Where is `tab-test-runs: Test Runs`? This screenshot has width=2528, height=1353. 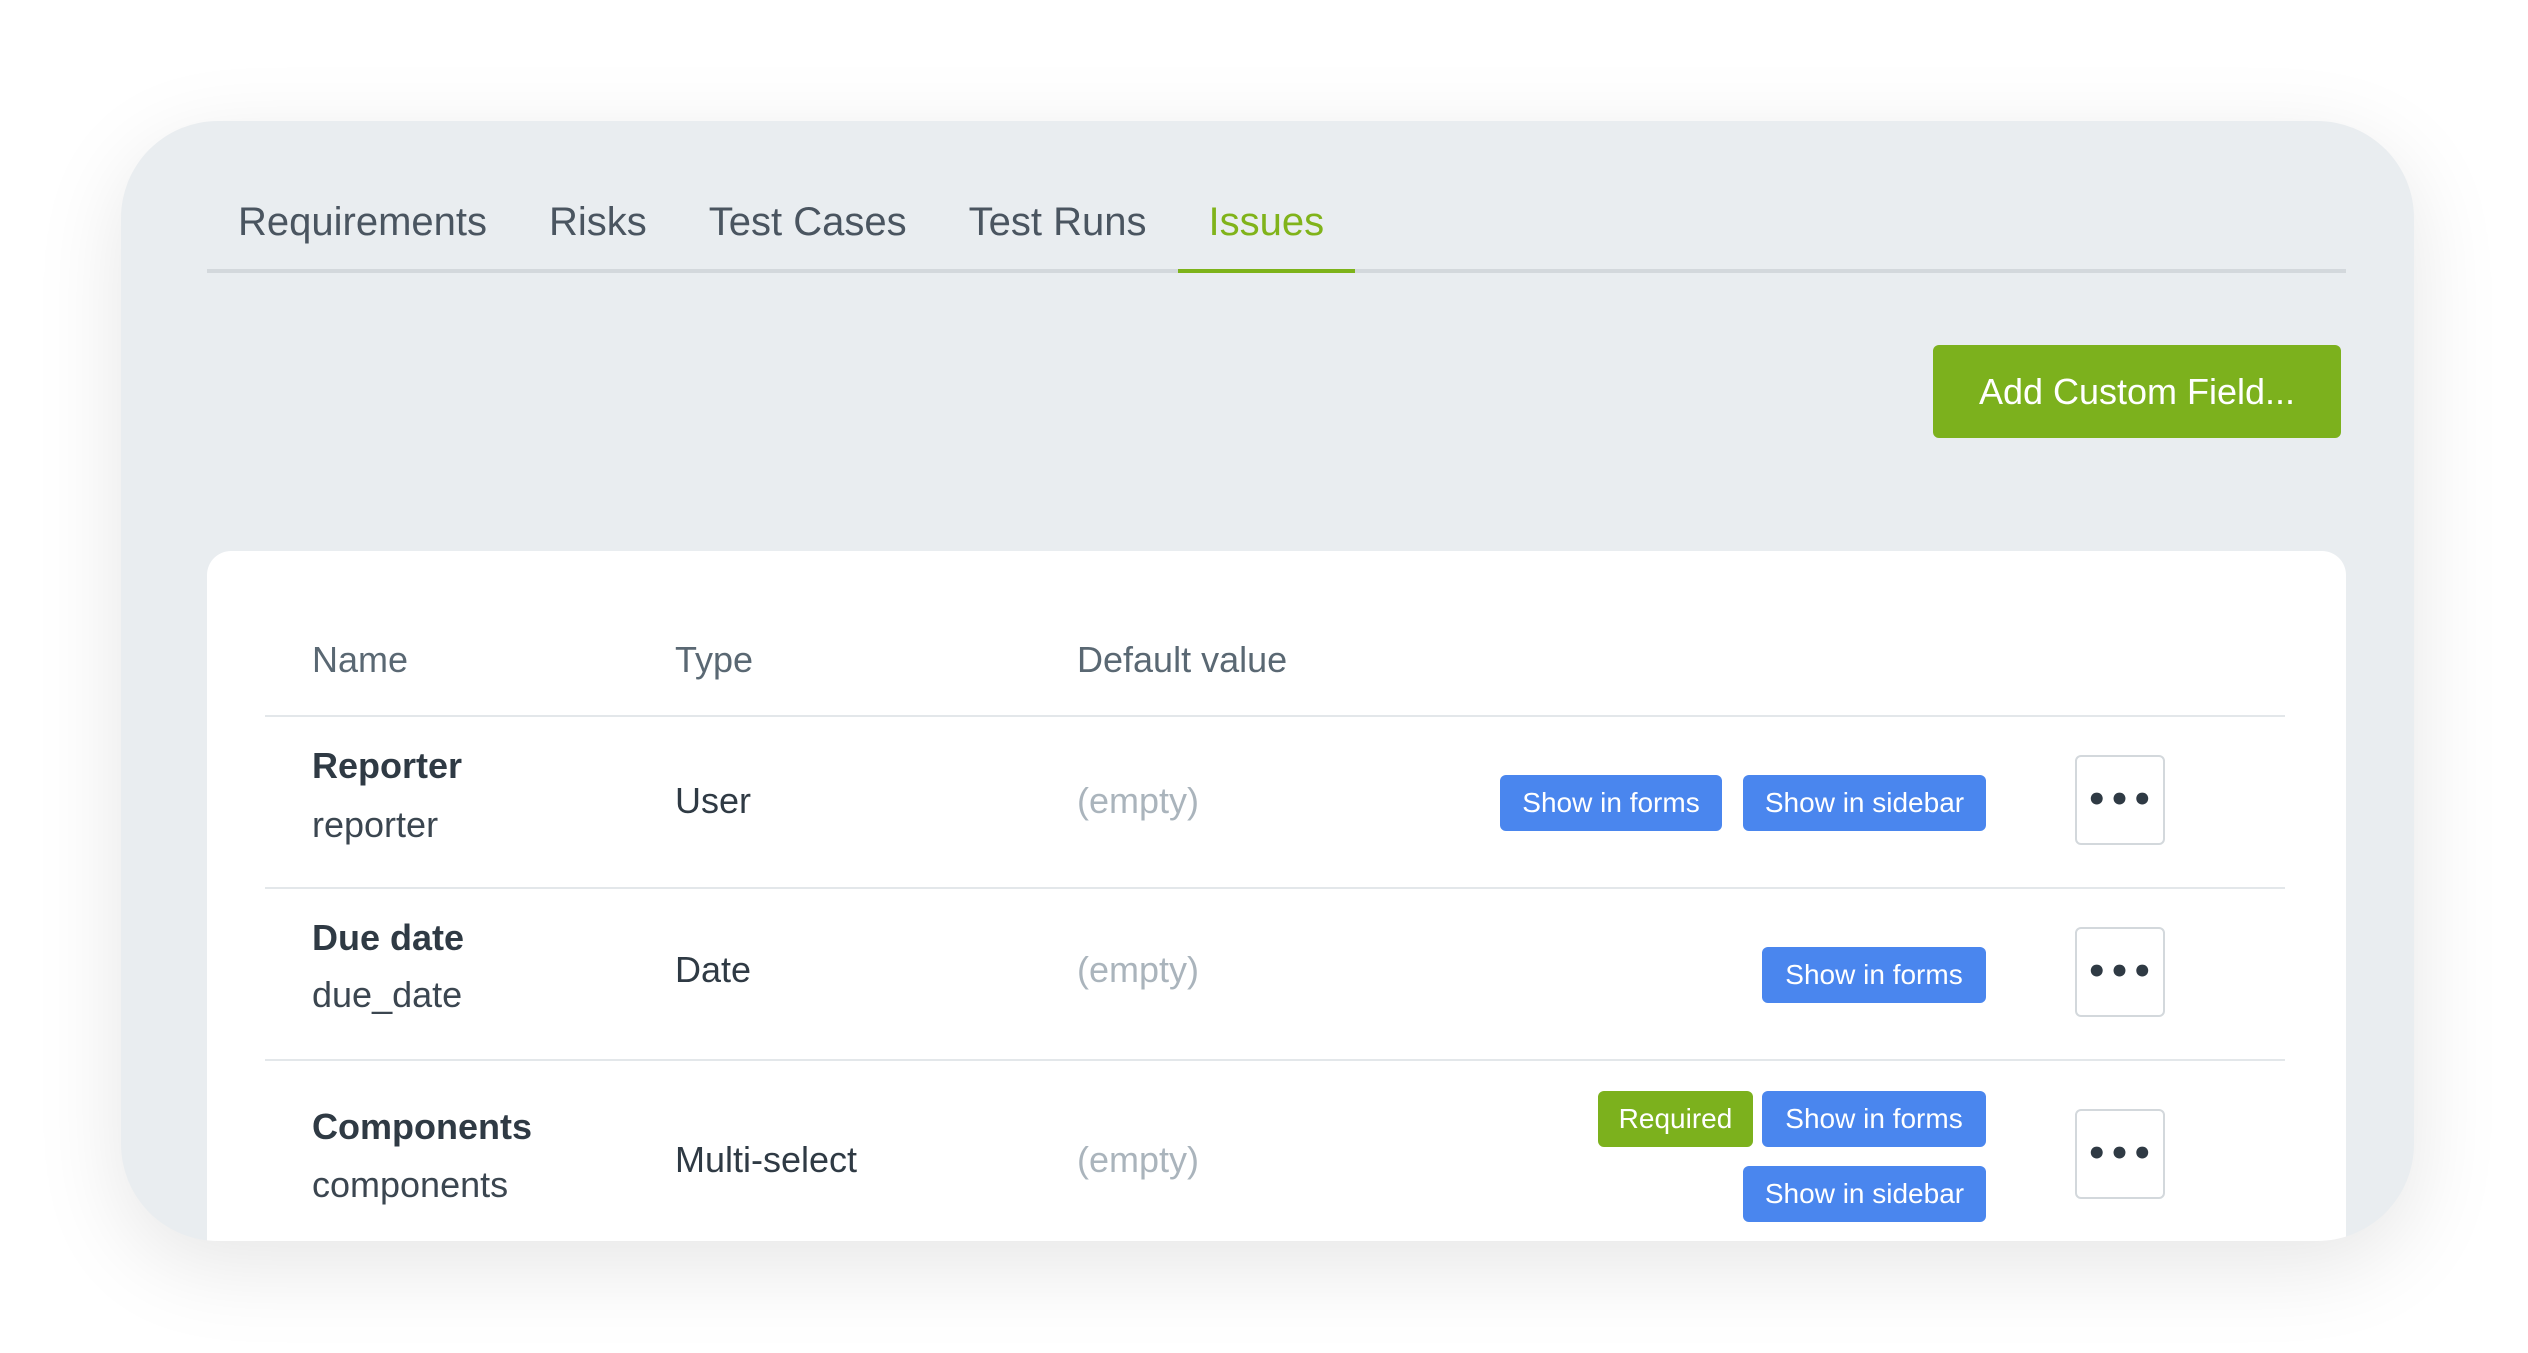 tab-test-runs: Test Runs is located at coordinates (1058, 224).